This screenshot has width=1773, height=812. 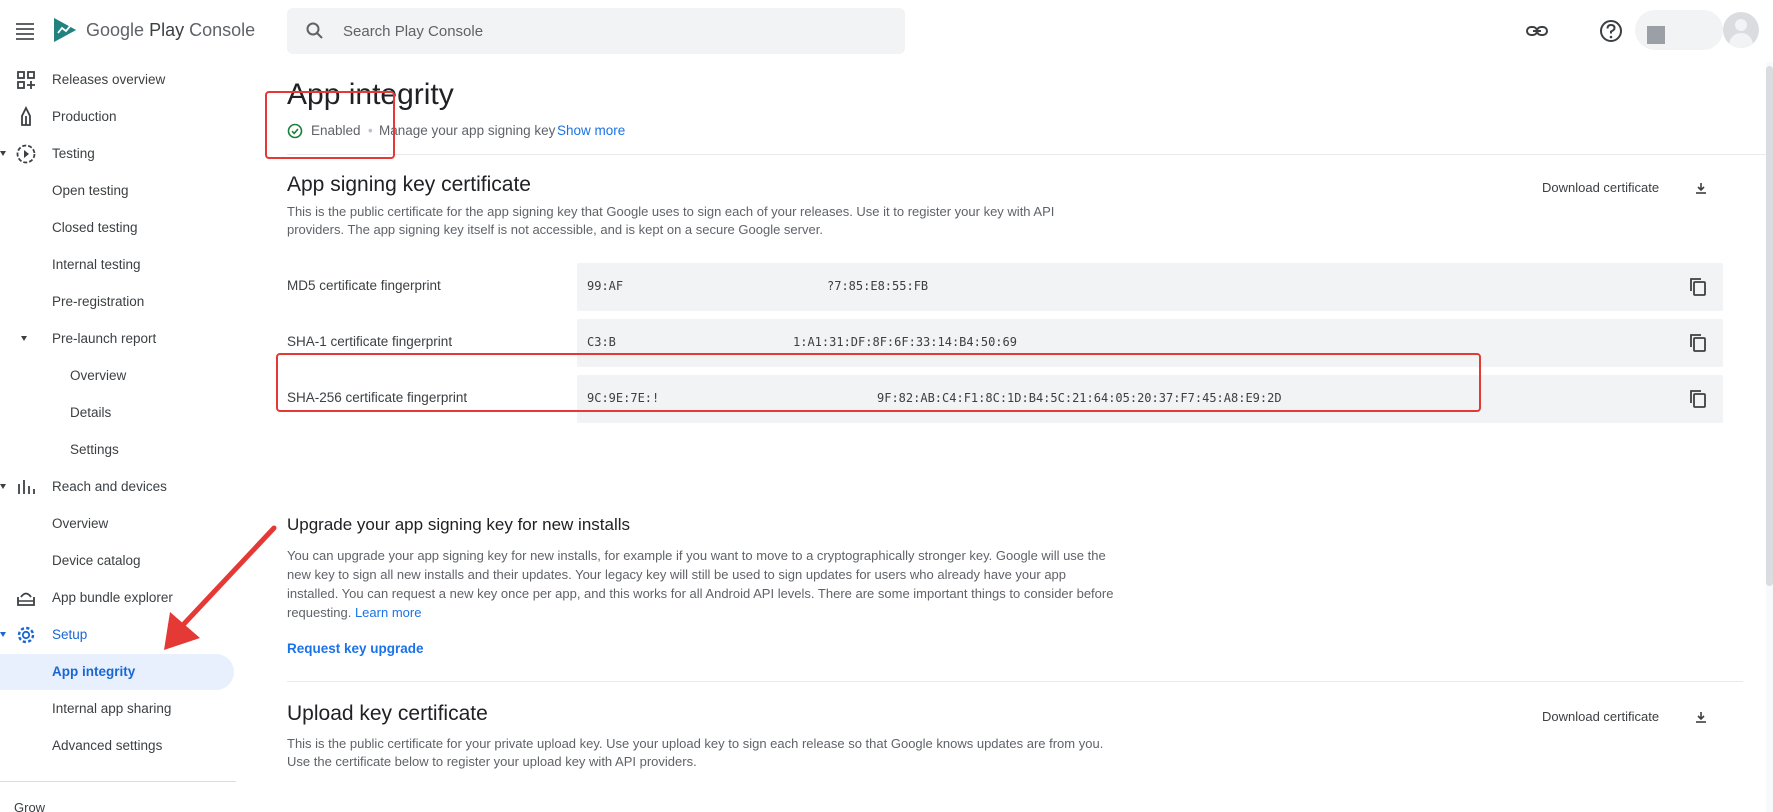 I want to click on sidebar-item-label: Open testing, so click(x=90, y=190).